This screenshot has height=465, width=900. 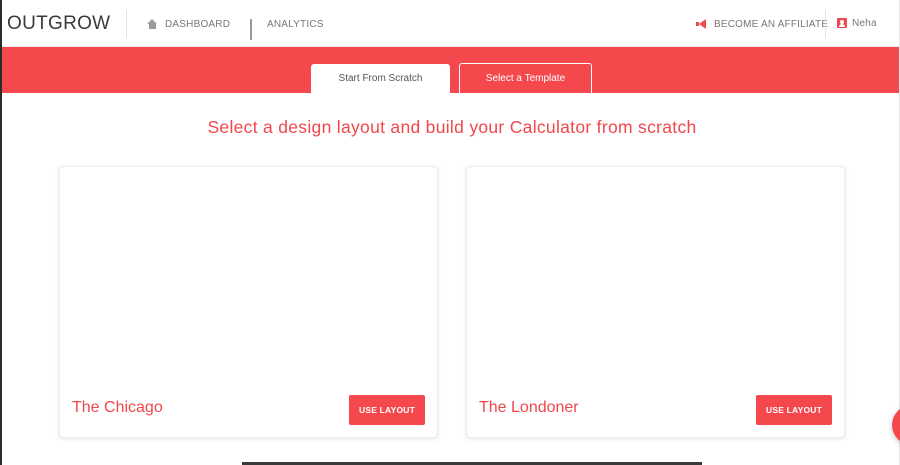 I want to click on user-name: Neha, so click(x=864, y=23).